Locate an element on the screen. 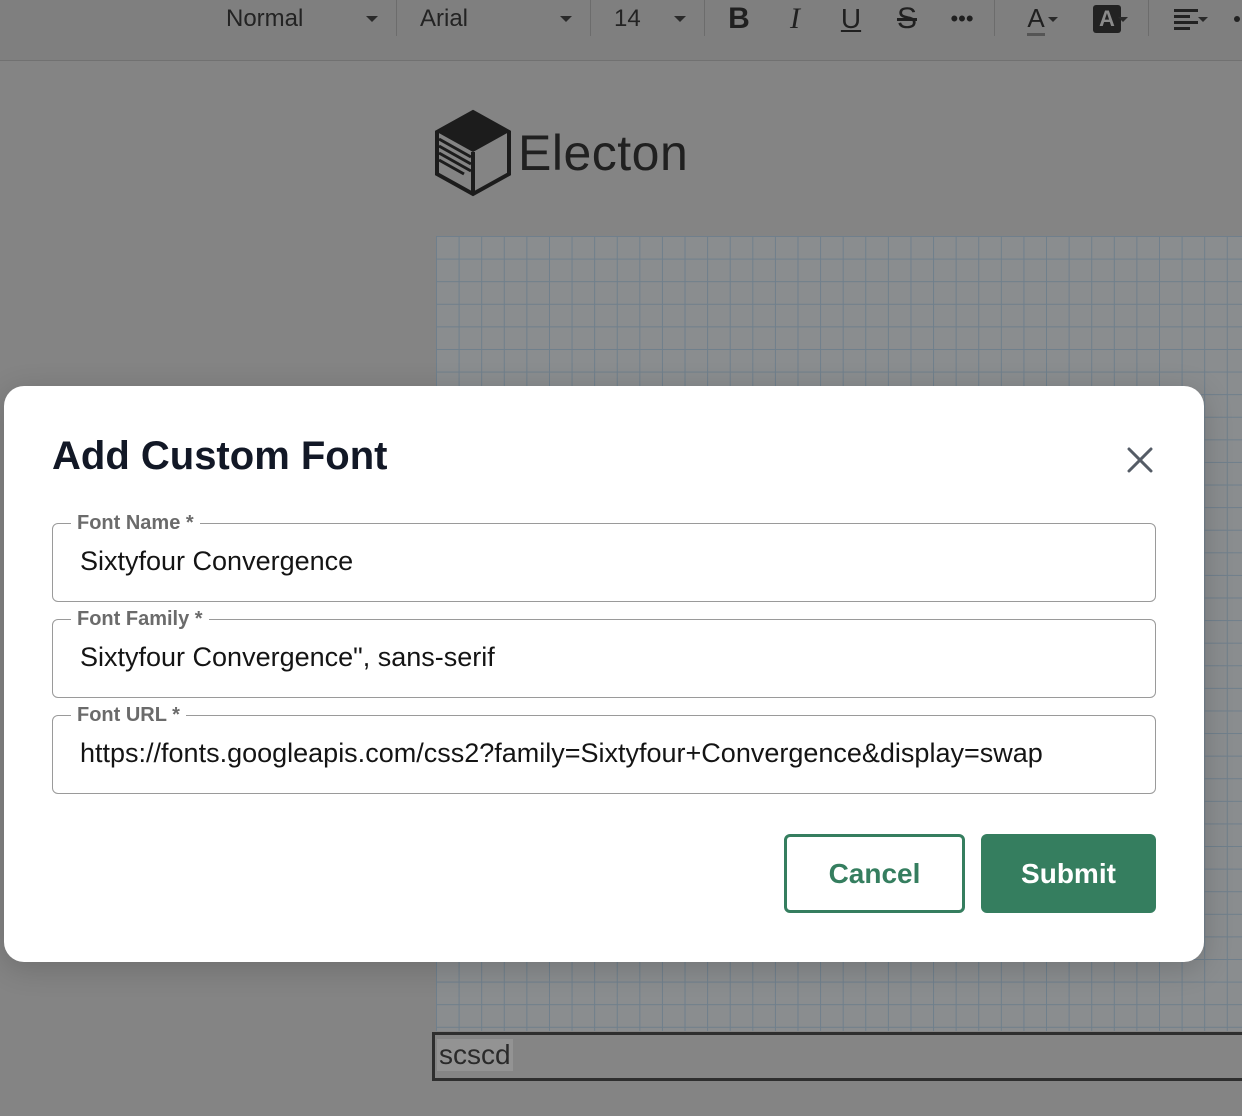 The width and height of the screenshot is (1242, 1116). dialog-title: Add Custom Font is located at coordinates (220, 456).